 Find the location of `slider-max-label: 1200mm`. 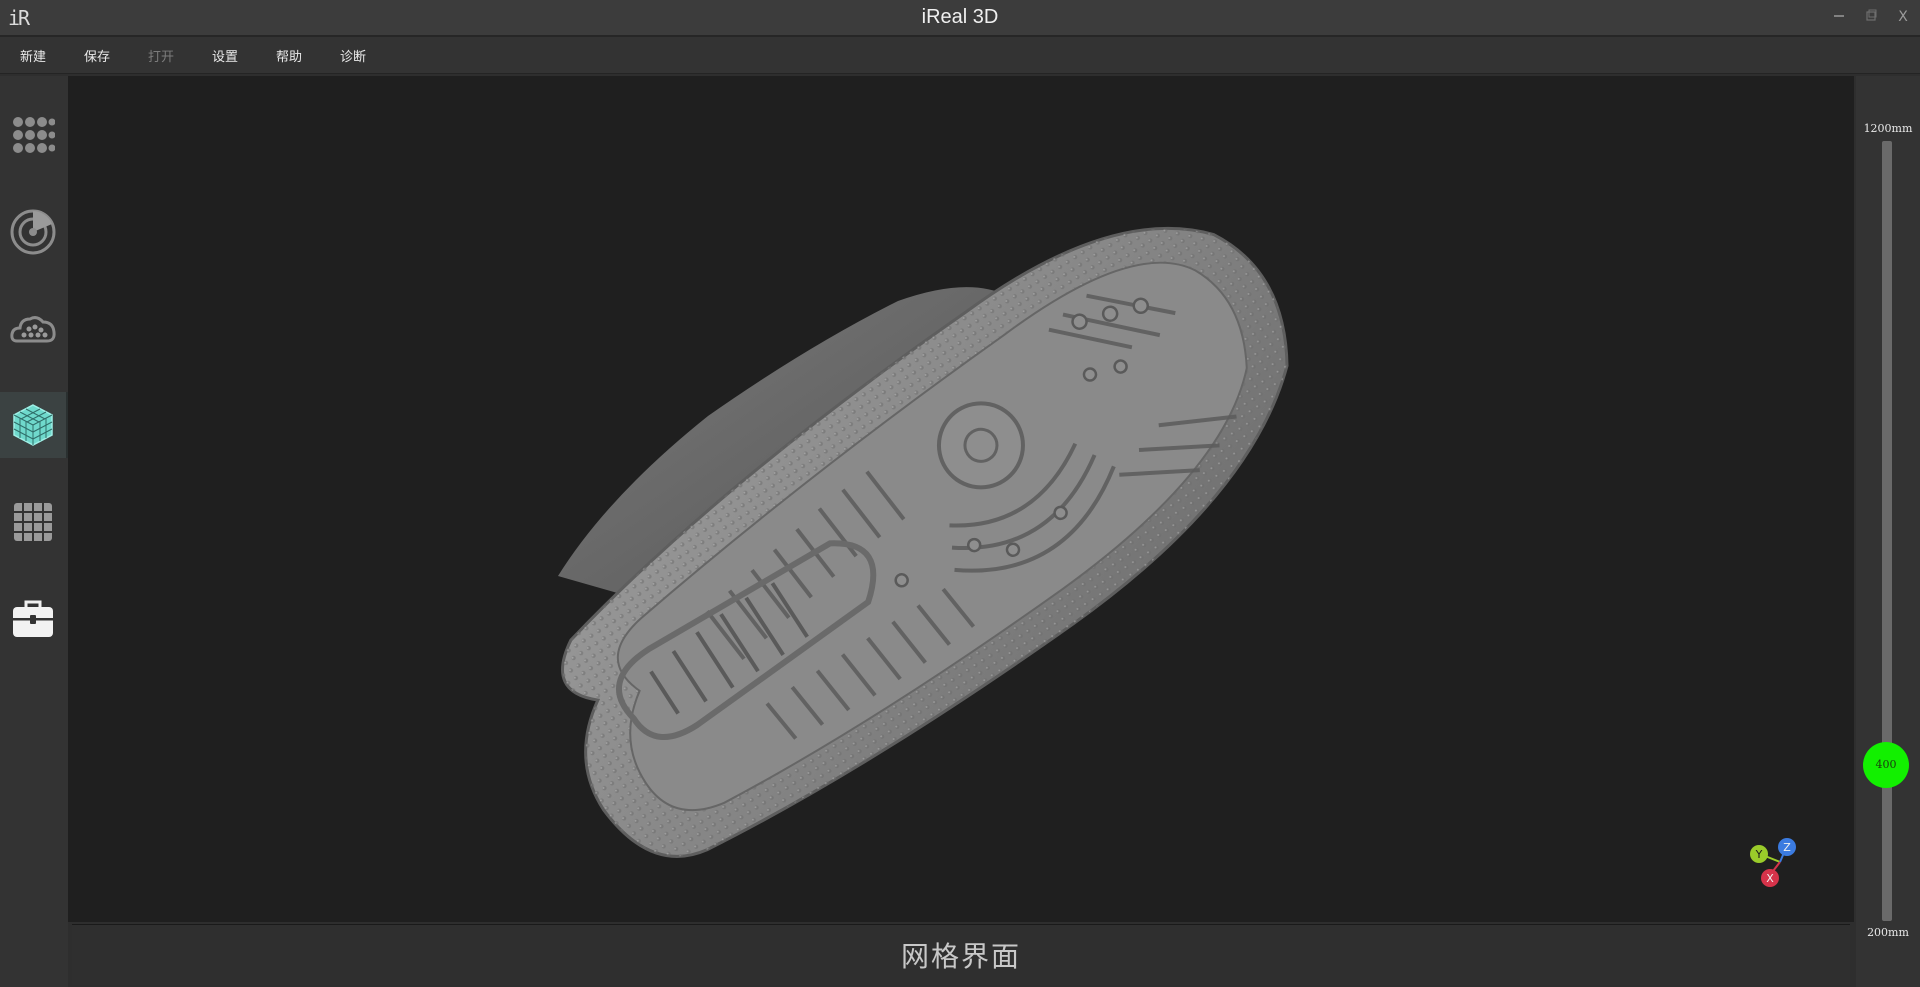

slider-max-label: 1200mm is located at coordinates (1888, 128).